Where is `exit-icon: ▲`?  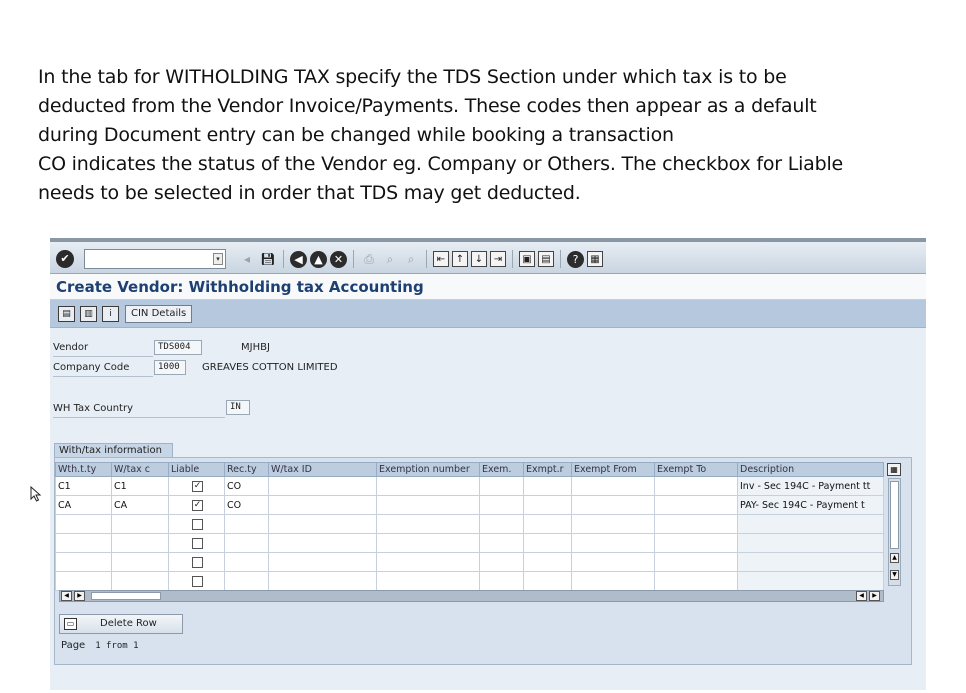 exit-icon: ▲ is located at coordinates (318, 259).